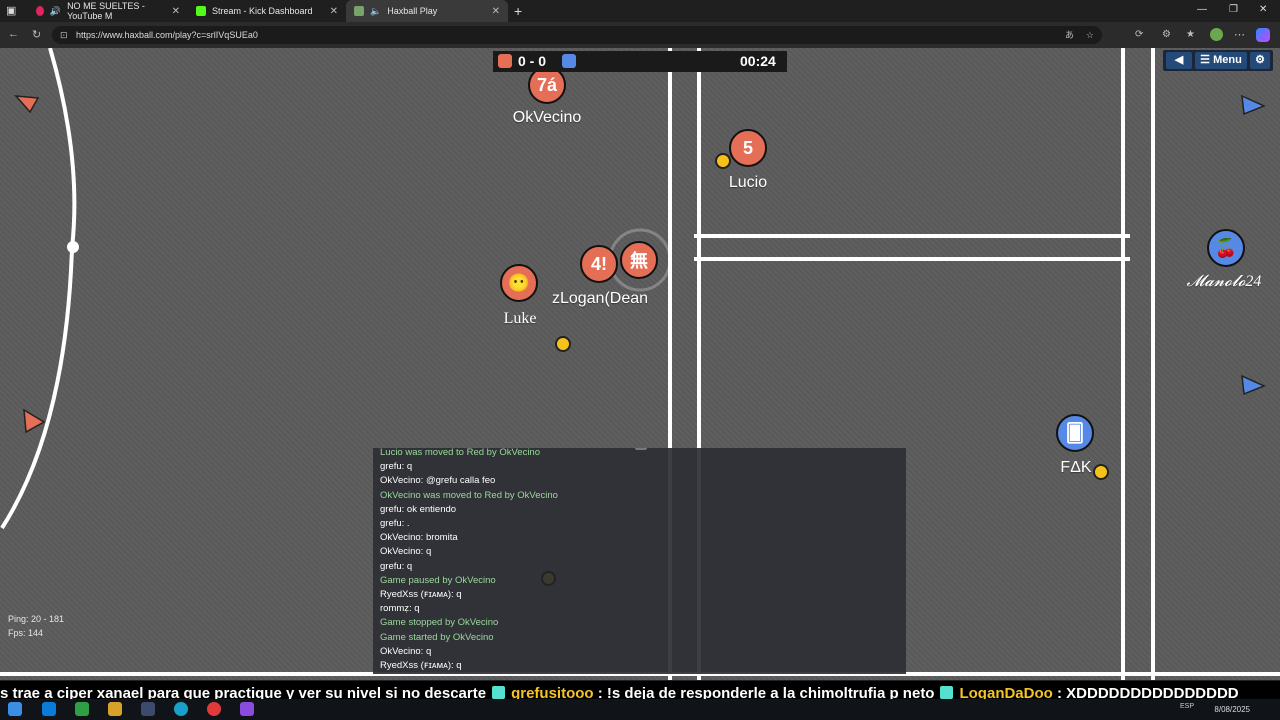 The height and width of the screenshot is (720, 1280). Describe the element at coordinates (1239, 34) in the screenshot. I see `more-icon: ⋯` at that location.